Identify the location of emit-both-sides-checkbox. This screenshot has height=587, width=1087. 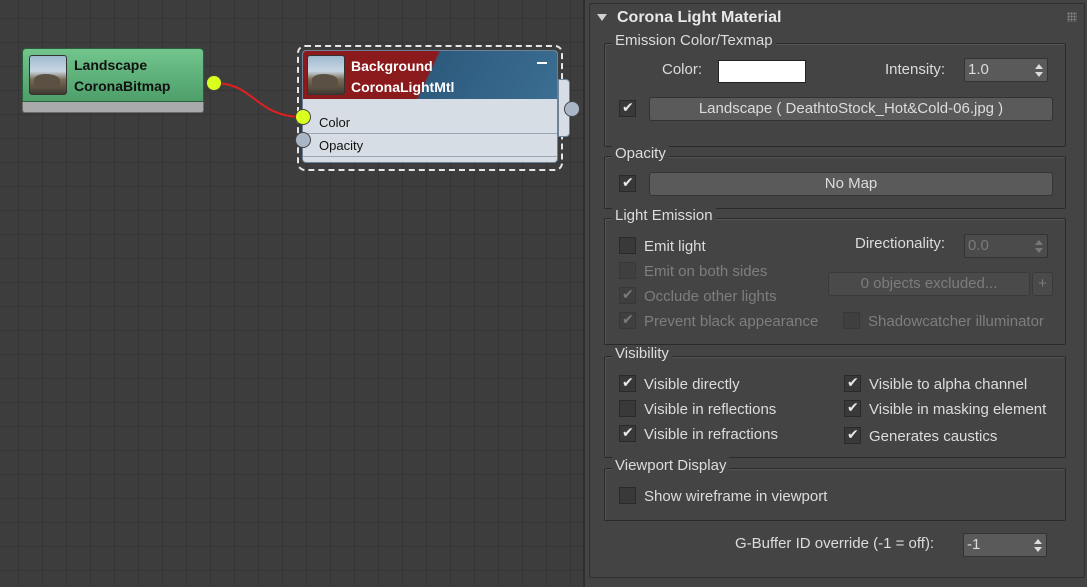
(627, 270).